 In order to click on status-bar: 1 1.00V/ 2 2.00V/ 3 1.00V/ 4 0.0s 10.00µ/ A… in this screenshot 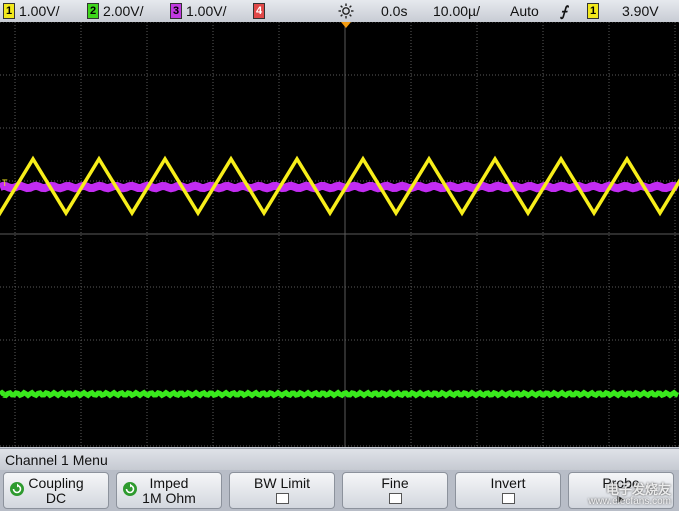, I will do `click(339, 11)`.